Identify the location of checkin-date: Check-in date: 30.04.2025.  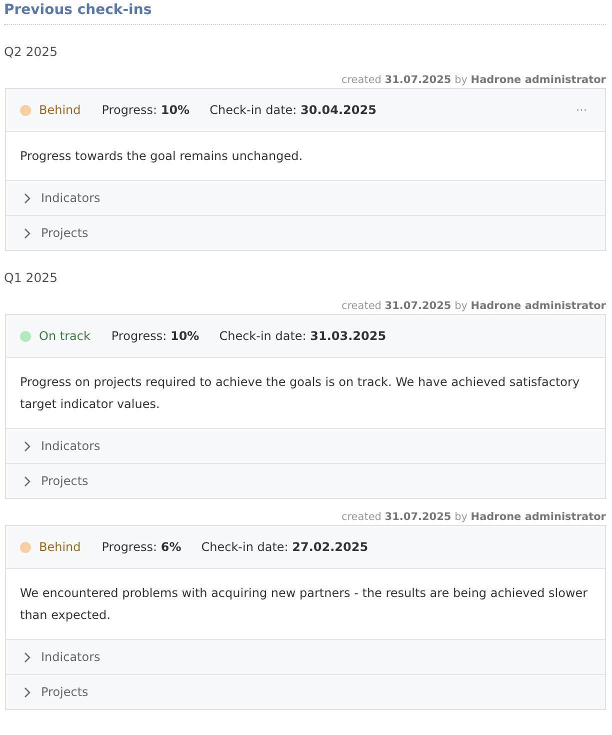
(293, 110).